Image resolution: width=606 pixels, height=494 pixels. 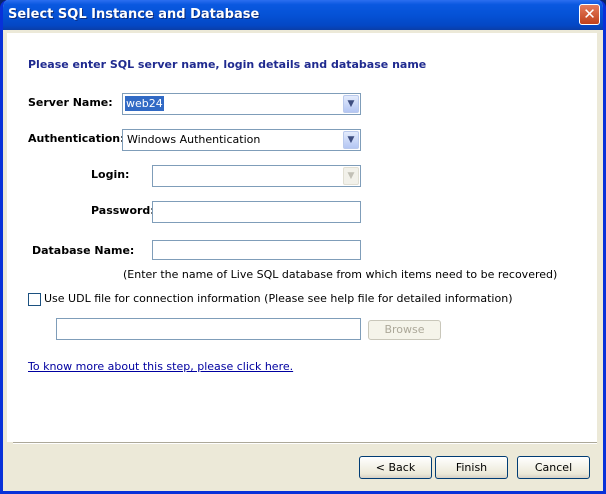 I want to click on login-dropdown: ▼, so click(x=256, y=176).